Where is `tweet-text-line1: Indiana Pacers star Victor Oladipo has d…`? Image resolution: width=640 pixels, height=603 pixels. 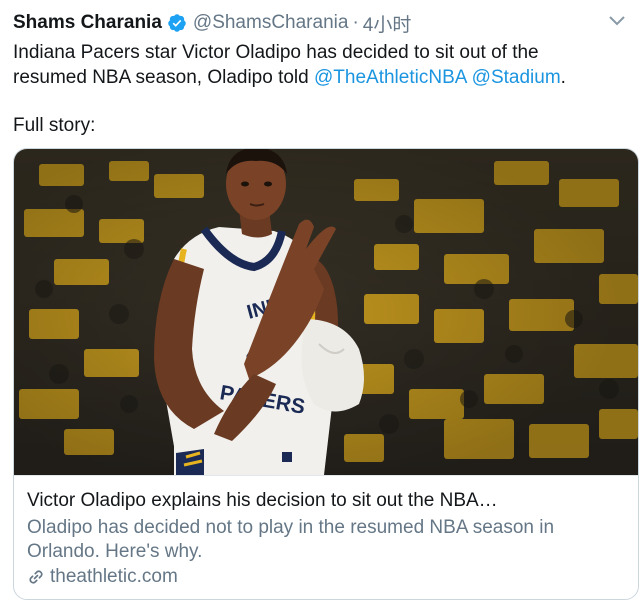
tweet-text-line1: Indiana Pacers star Victor Oladipo has d… is located at coordinates (276, 52).